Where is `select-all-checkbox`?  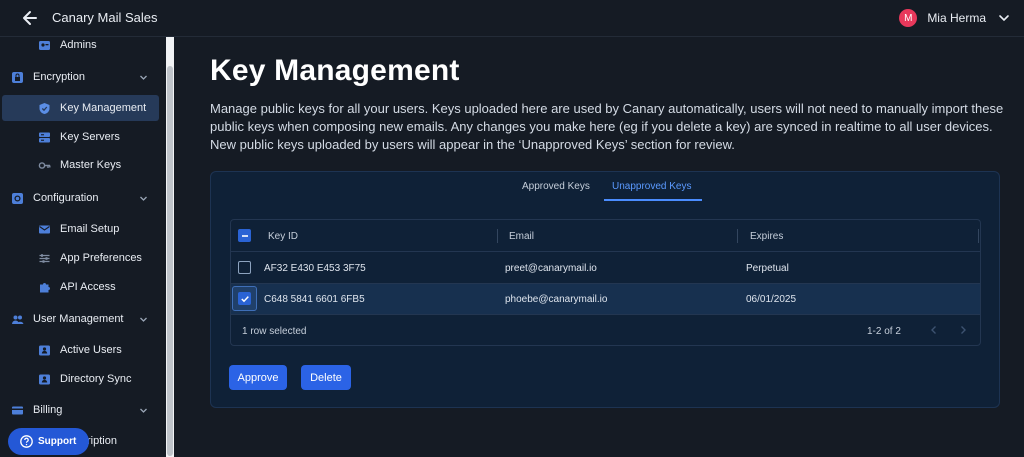
select-all-checkbox is located at coordinates (244, 235).